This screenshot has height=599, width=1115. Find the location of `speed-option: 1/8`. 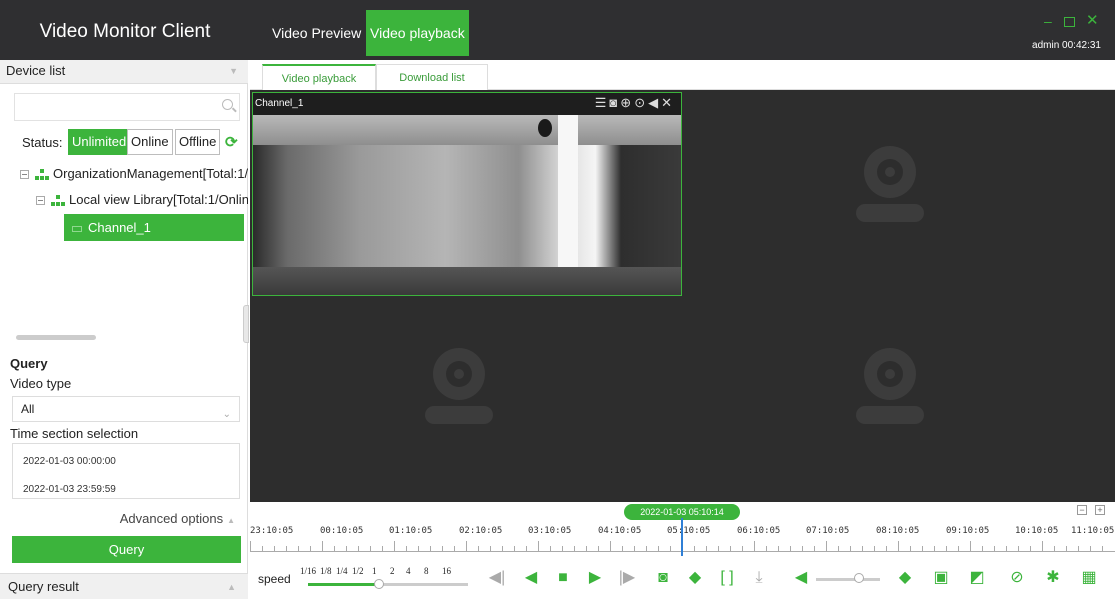

speed-option: 1/8 is located at coordinates (326, 571).